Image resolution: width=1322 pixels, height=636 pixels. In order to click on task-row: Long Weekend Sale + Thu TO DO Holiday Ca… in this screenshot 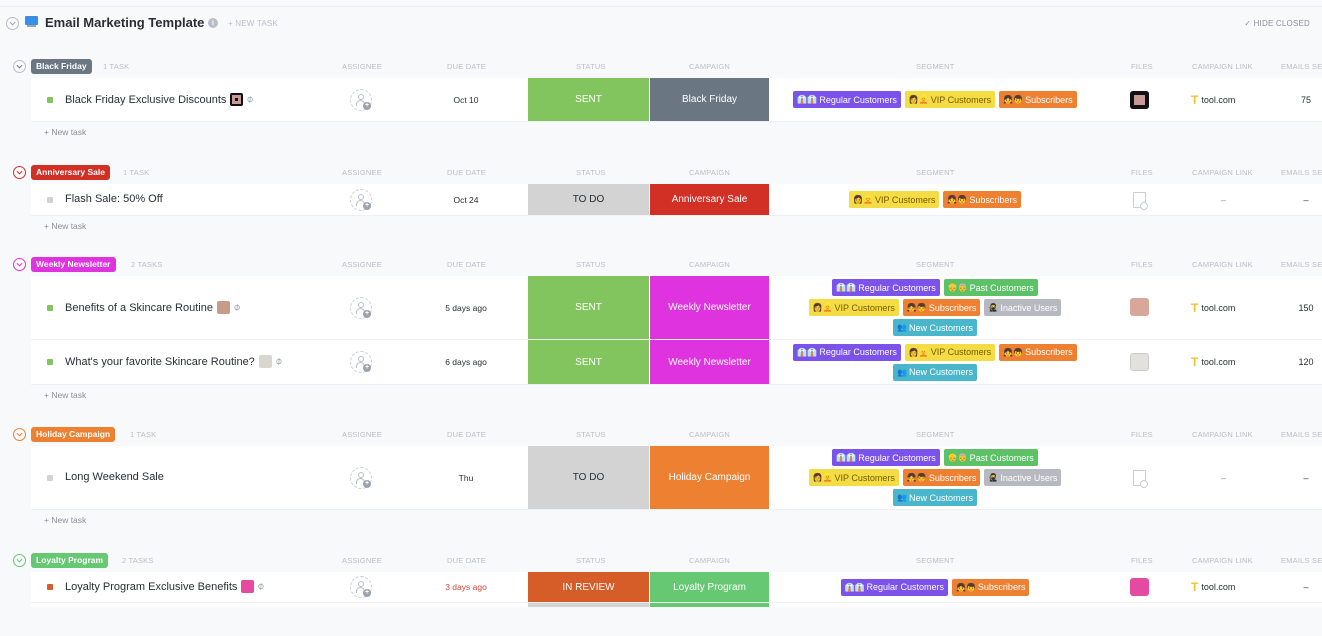, I will do `click(676, 478)`.